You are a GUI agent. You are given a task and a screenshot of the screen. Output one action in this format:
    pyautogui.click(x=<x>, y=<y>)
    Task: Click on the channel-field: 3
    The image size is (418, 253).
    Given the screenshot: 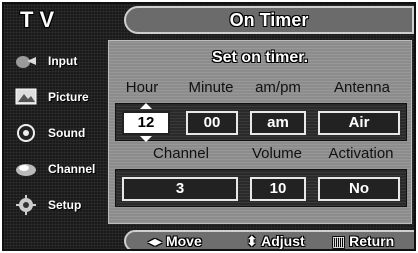 What is the action you would take?
    pyautogui.click(x=180, y=189)
    